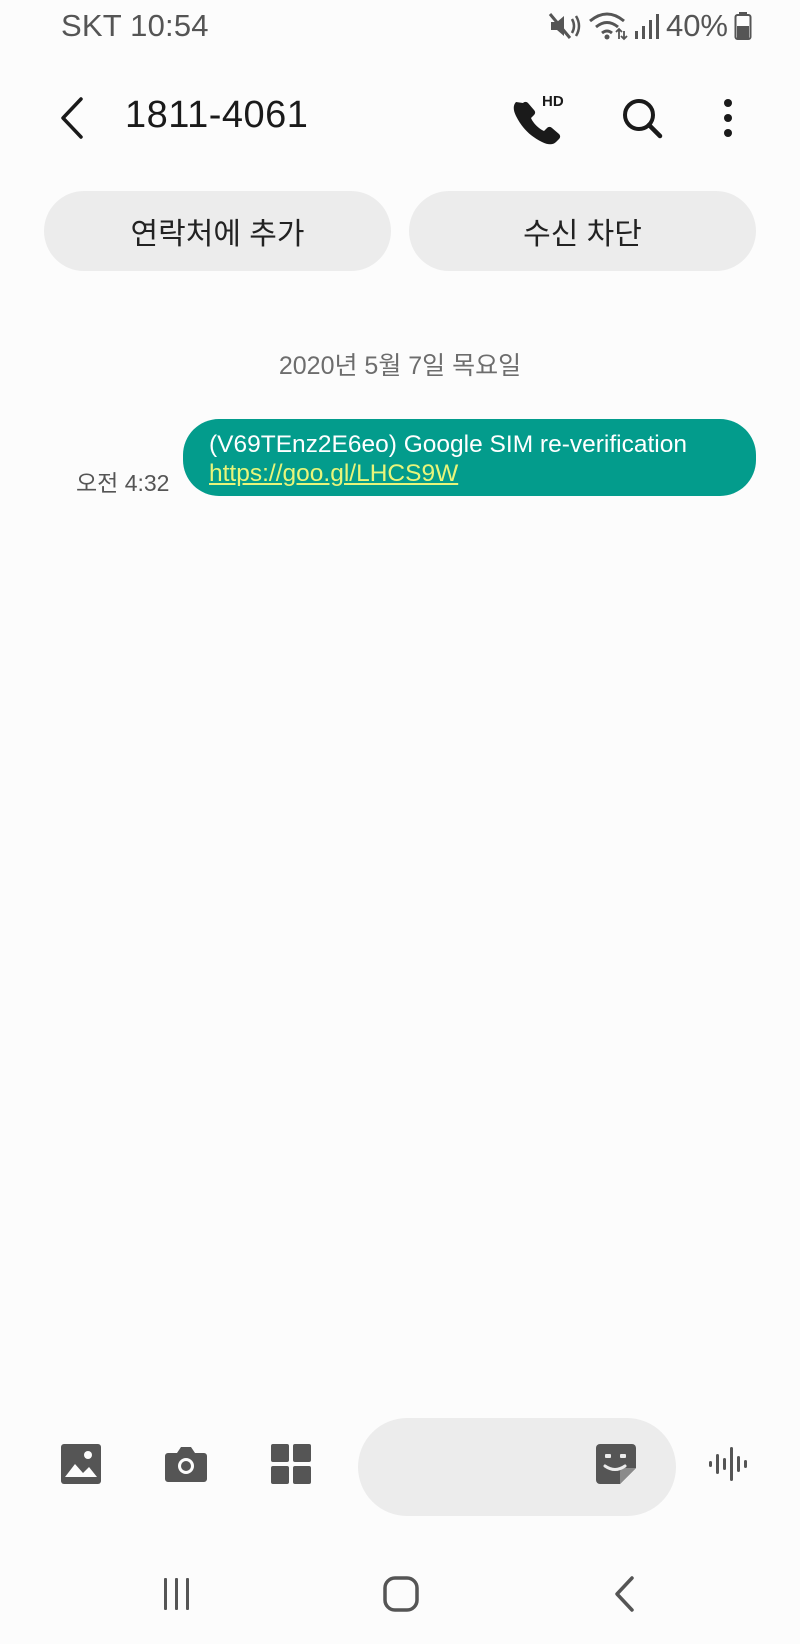 This screenshot has width=800, height=1644. I want to click on status-bar: SKT 10:54 40%, so click(400, 28).